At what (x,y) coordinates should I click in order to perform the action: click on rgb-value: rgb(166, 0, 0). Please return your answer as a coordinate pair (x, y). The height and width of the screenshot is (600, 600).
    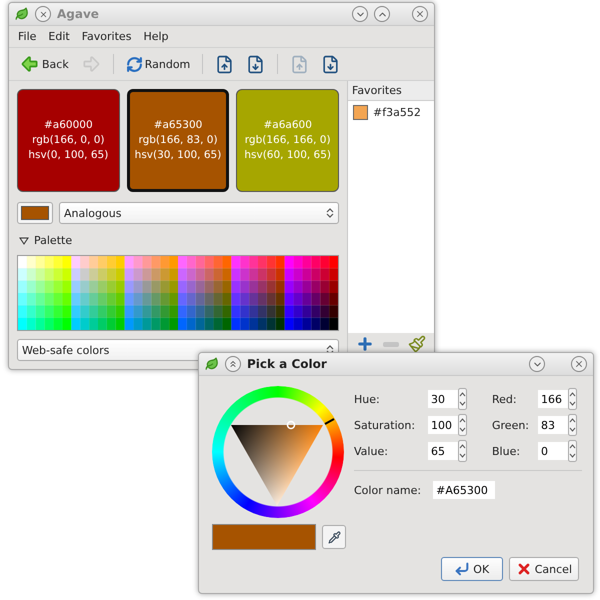
    Looking at the image, I should click on (68, 140).